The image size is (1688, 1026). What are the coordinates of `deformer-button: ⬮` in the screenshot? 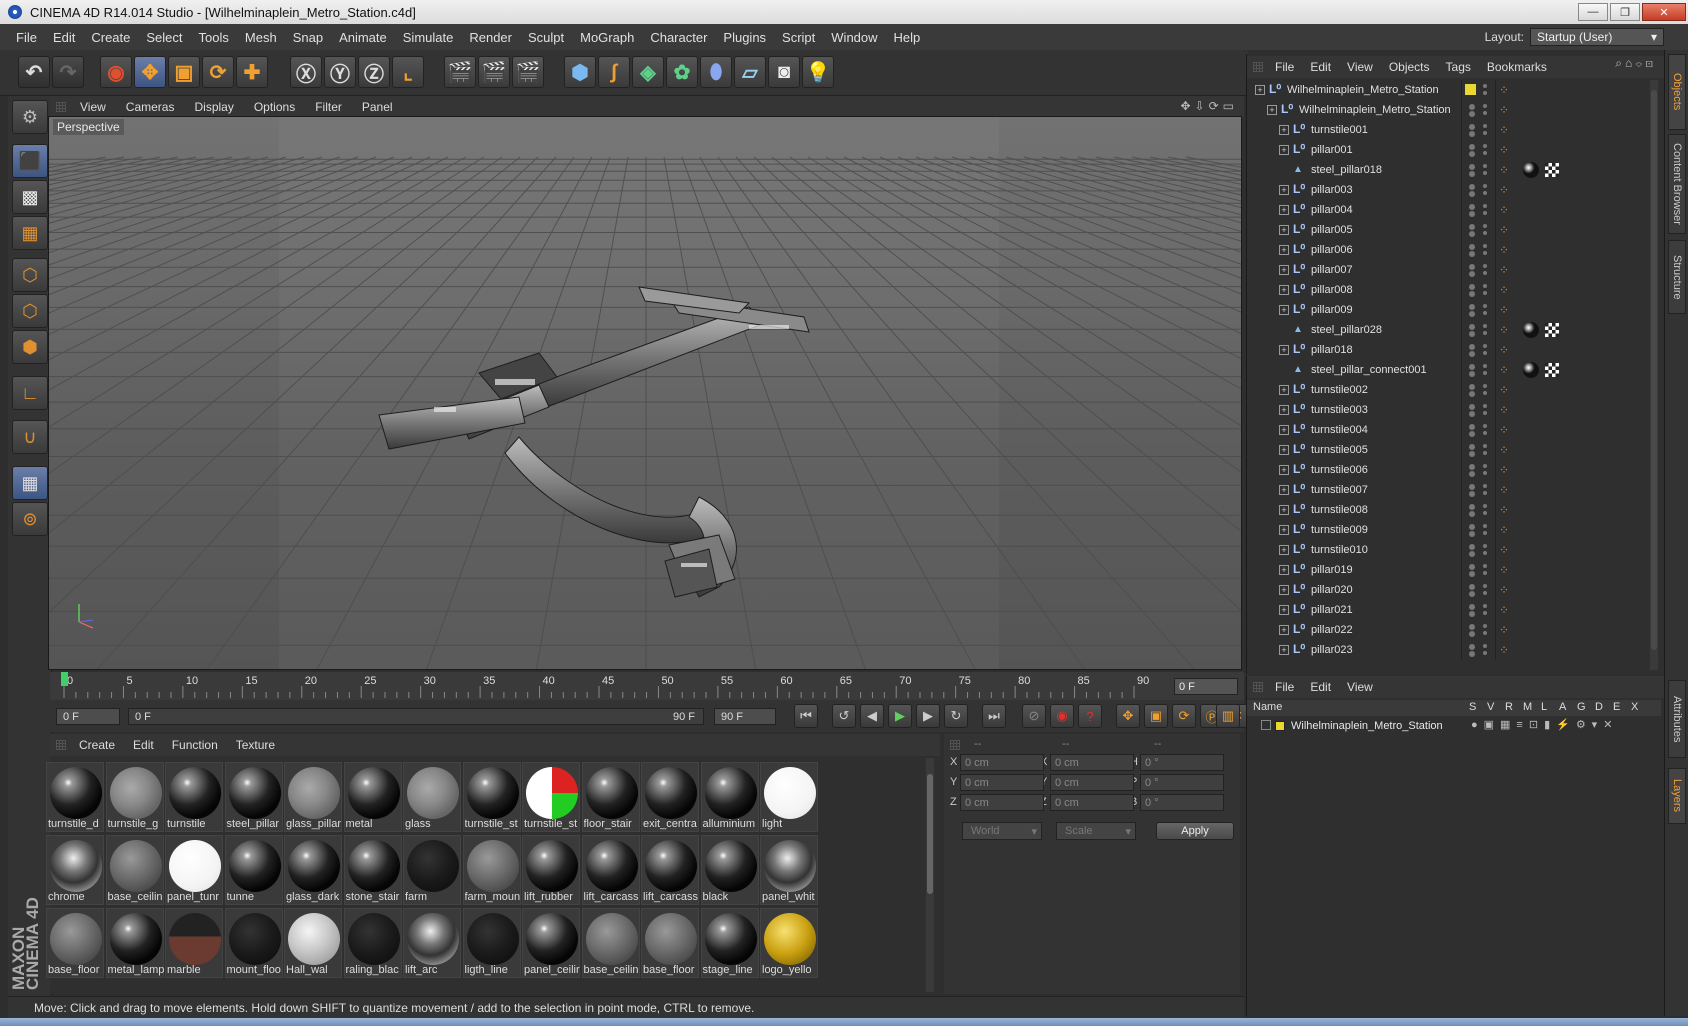 It's located at (716, 72).